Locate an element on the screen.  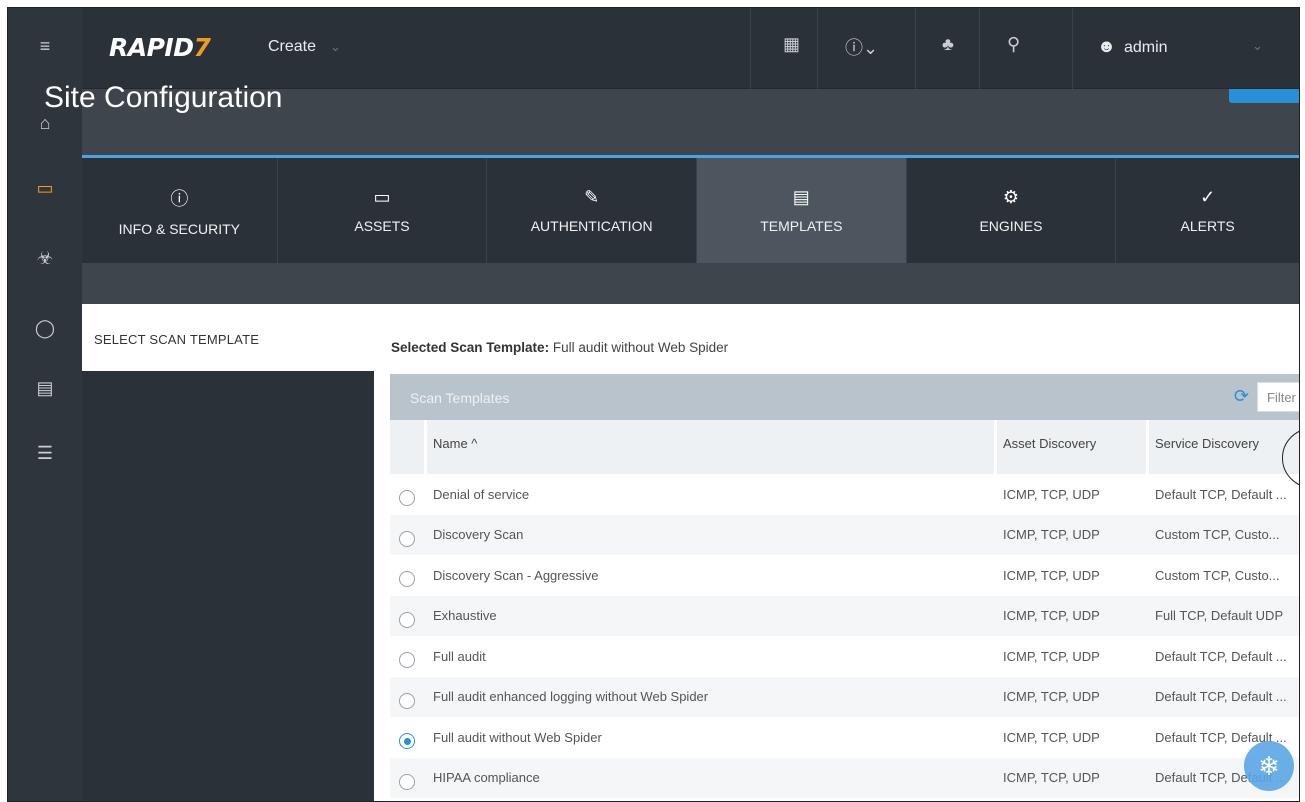
save-button is located at coordinates (1264, 96).